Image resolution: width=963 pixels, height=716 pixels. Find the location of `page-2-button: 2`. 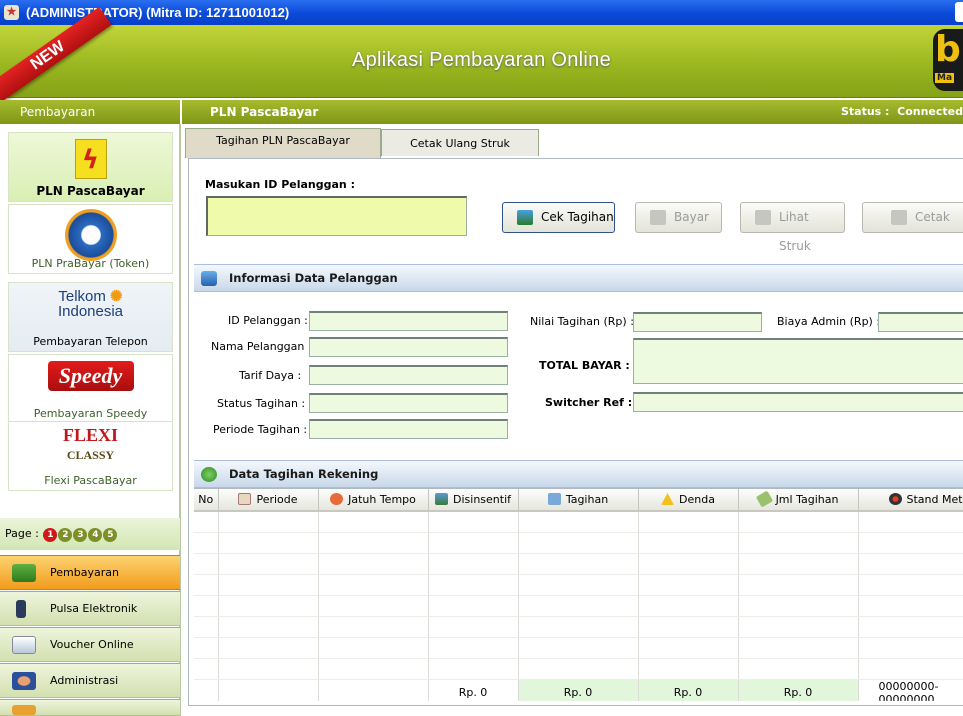

page-2-button: 2 is located at coordinates (65, 535).